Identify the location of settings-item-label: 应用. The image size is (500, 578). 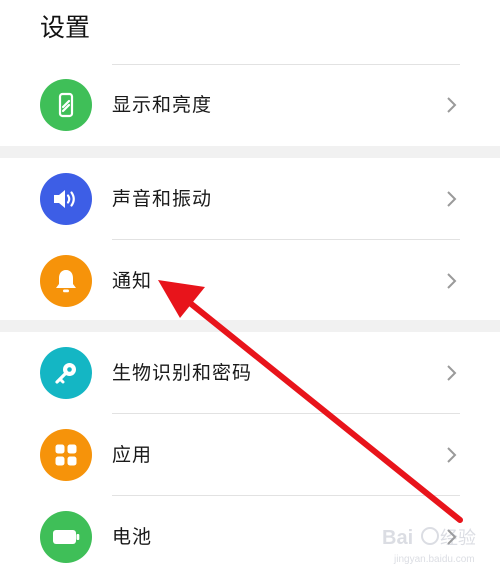
(132, 455).